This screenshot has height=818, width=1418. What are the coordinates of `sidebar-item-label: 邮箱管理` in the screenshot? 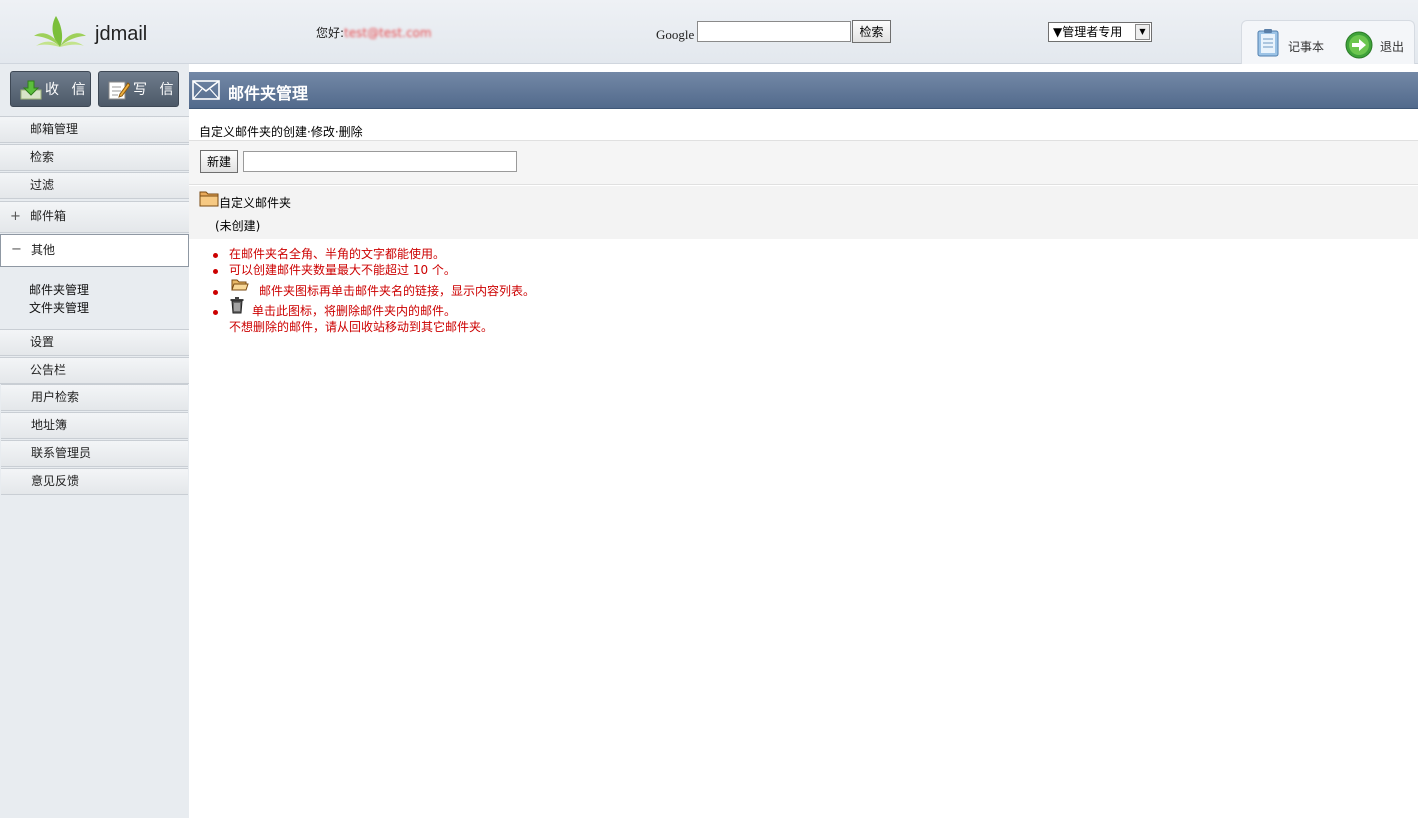 It's located at (54, 129).